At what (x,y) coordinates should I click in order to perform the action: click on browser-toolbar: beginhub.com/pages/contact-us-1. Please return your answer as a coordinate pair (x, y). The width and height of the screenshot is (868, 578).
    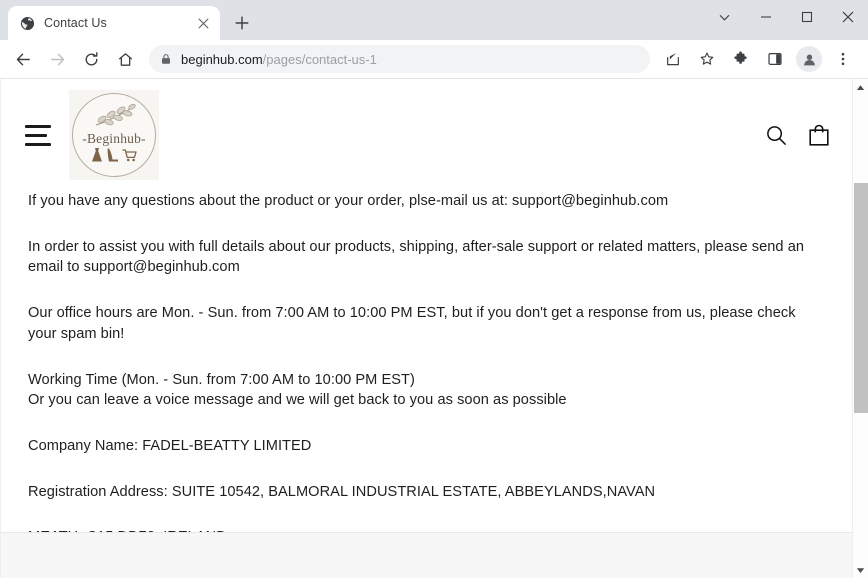
    Looking at the image, I should click on (434, 59).